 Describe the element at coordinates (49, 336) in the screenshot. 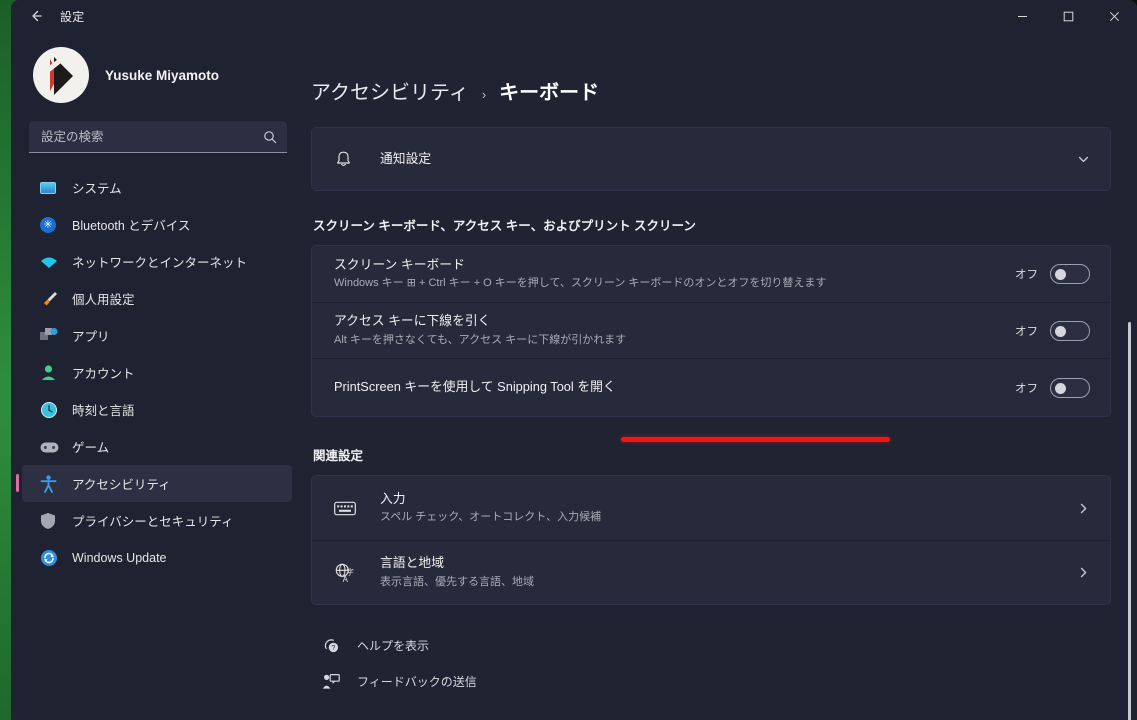

I see `apps-icon` at that location.